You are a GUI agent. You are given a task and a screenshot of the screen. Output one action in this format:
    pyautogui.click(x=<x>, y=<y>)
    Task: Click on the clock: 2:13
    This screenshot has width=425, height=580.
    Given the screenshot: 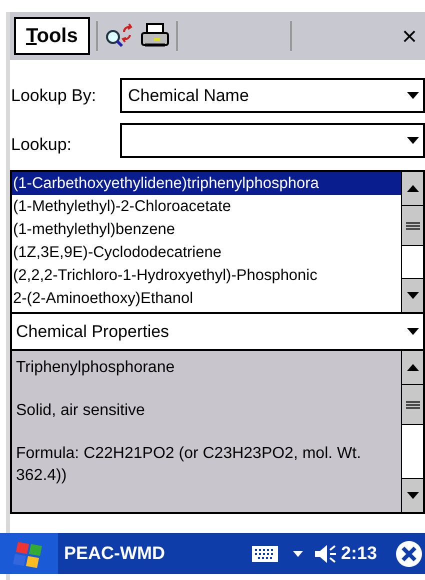 What is the action you would take?
    pyautogui.click(x=358, y=553)
    